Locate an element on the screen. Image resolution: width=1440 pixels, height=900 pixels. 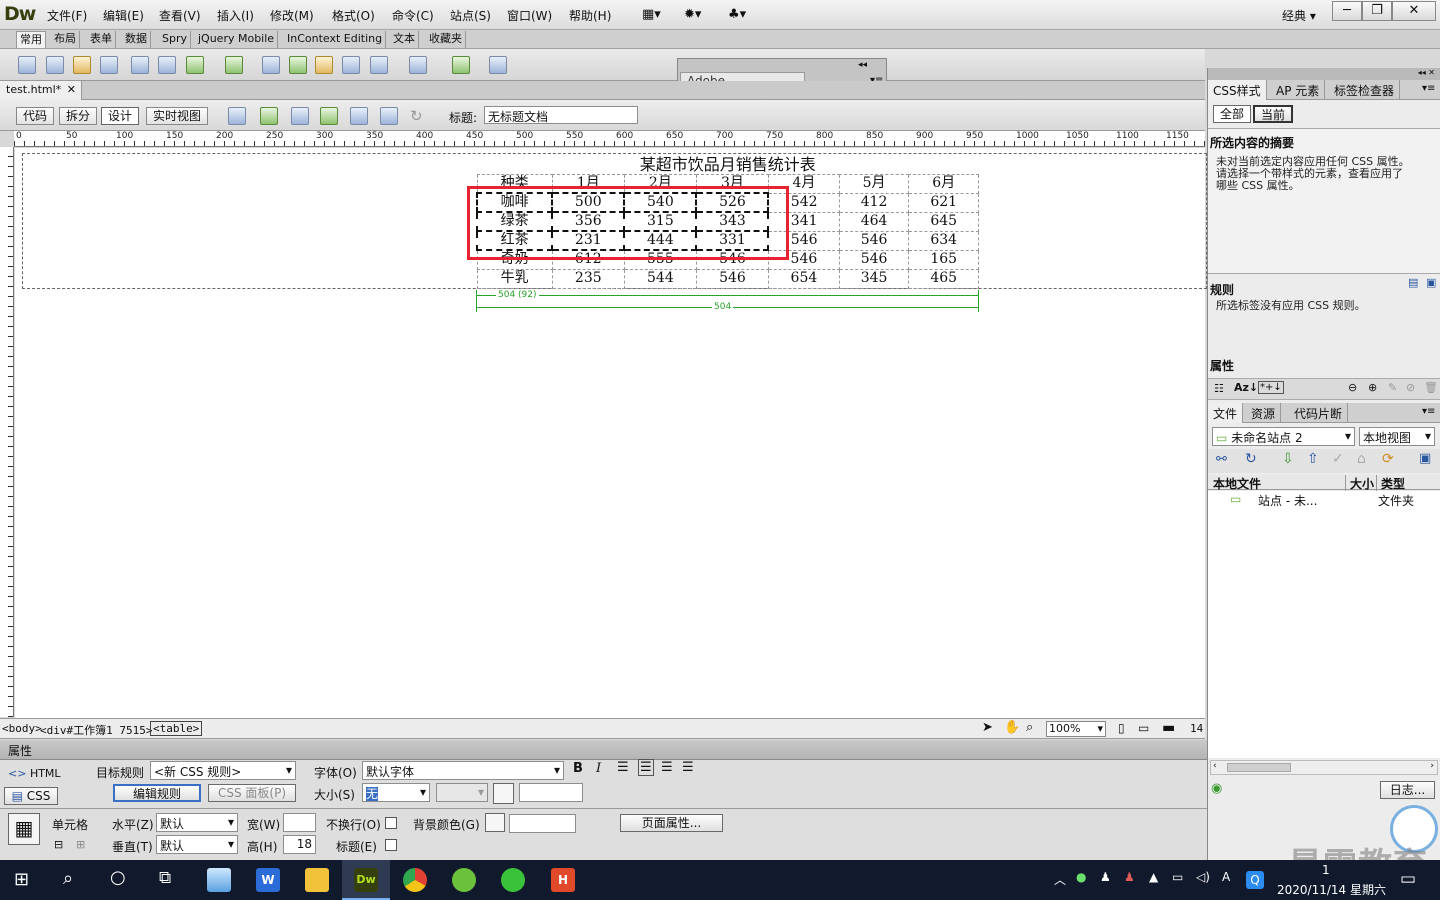
tray-chevron-icon: ︿ is located at coordinates (1060, 879).